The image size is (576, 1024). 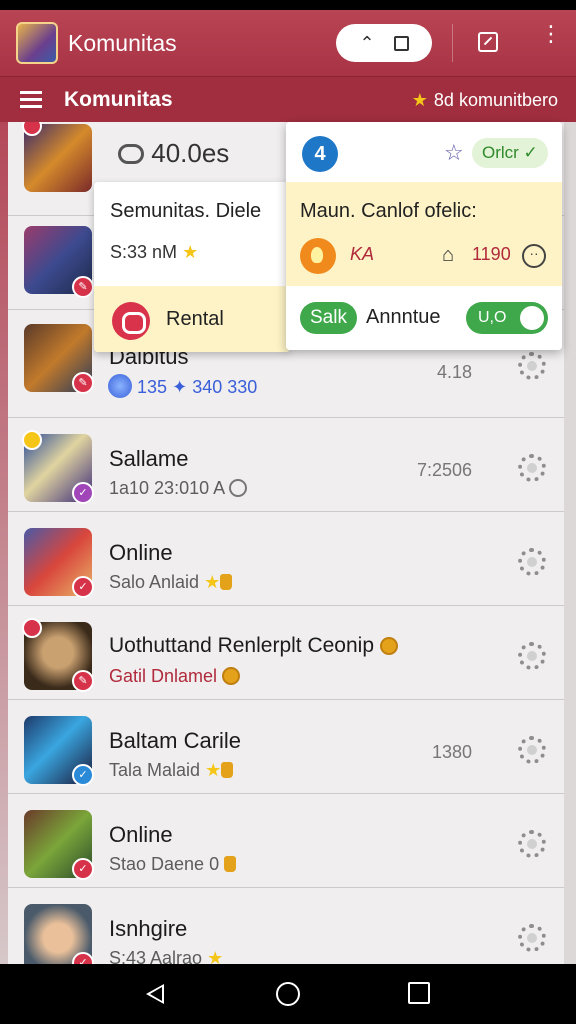 What do you see at coordinates (238, 488) in the screenshot?
I see `clock-icon` at bounding box center [238, 488].